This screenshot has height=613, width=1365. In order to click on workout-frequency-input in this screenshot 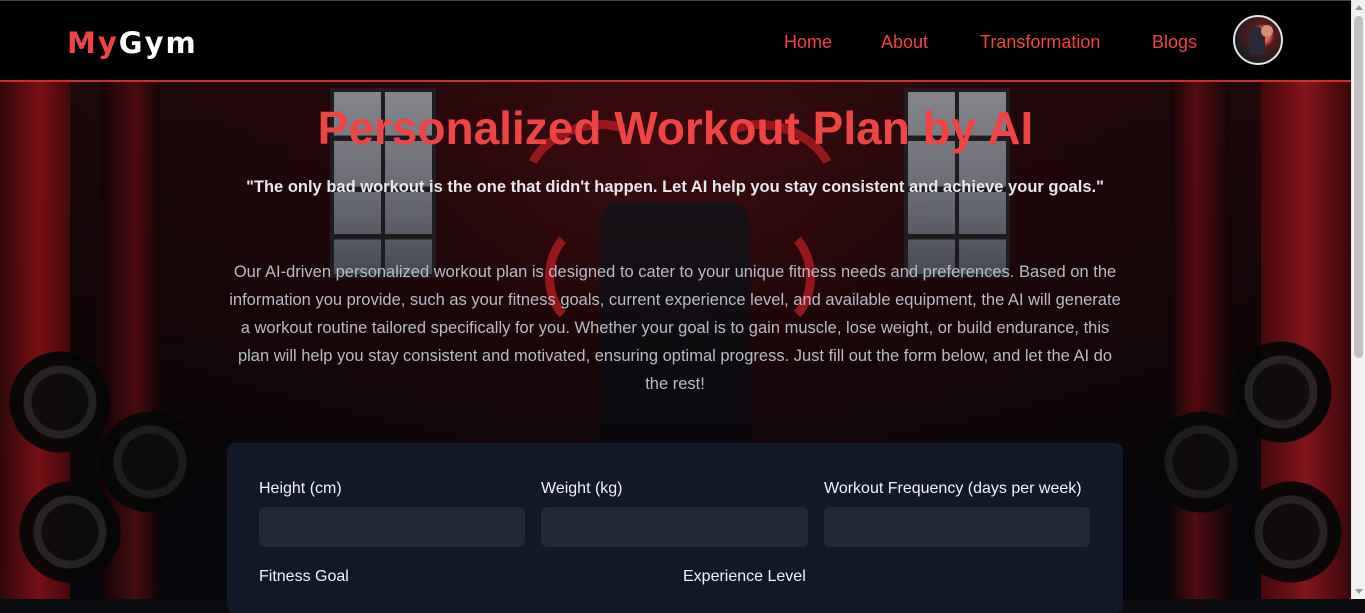, I will do `click(957, 527)`.